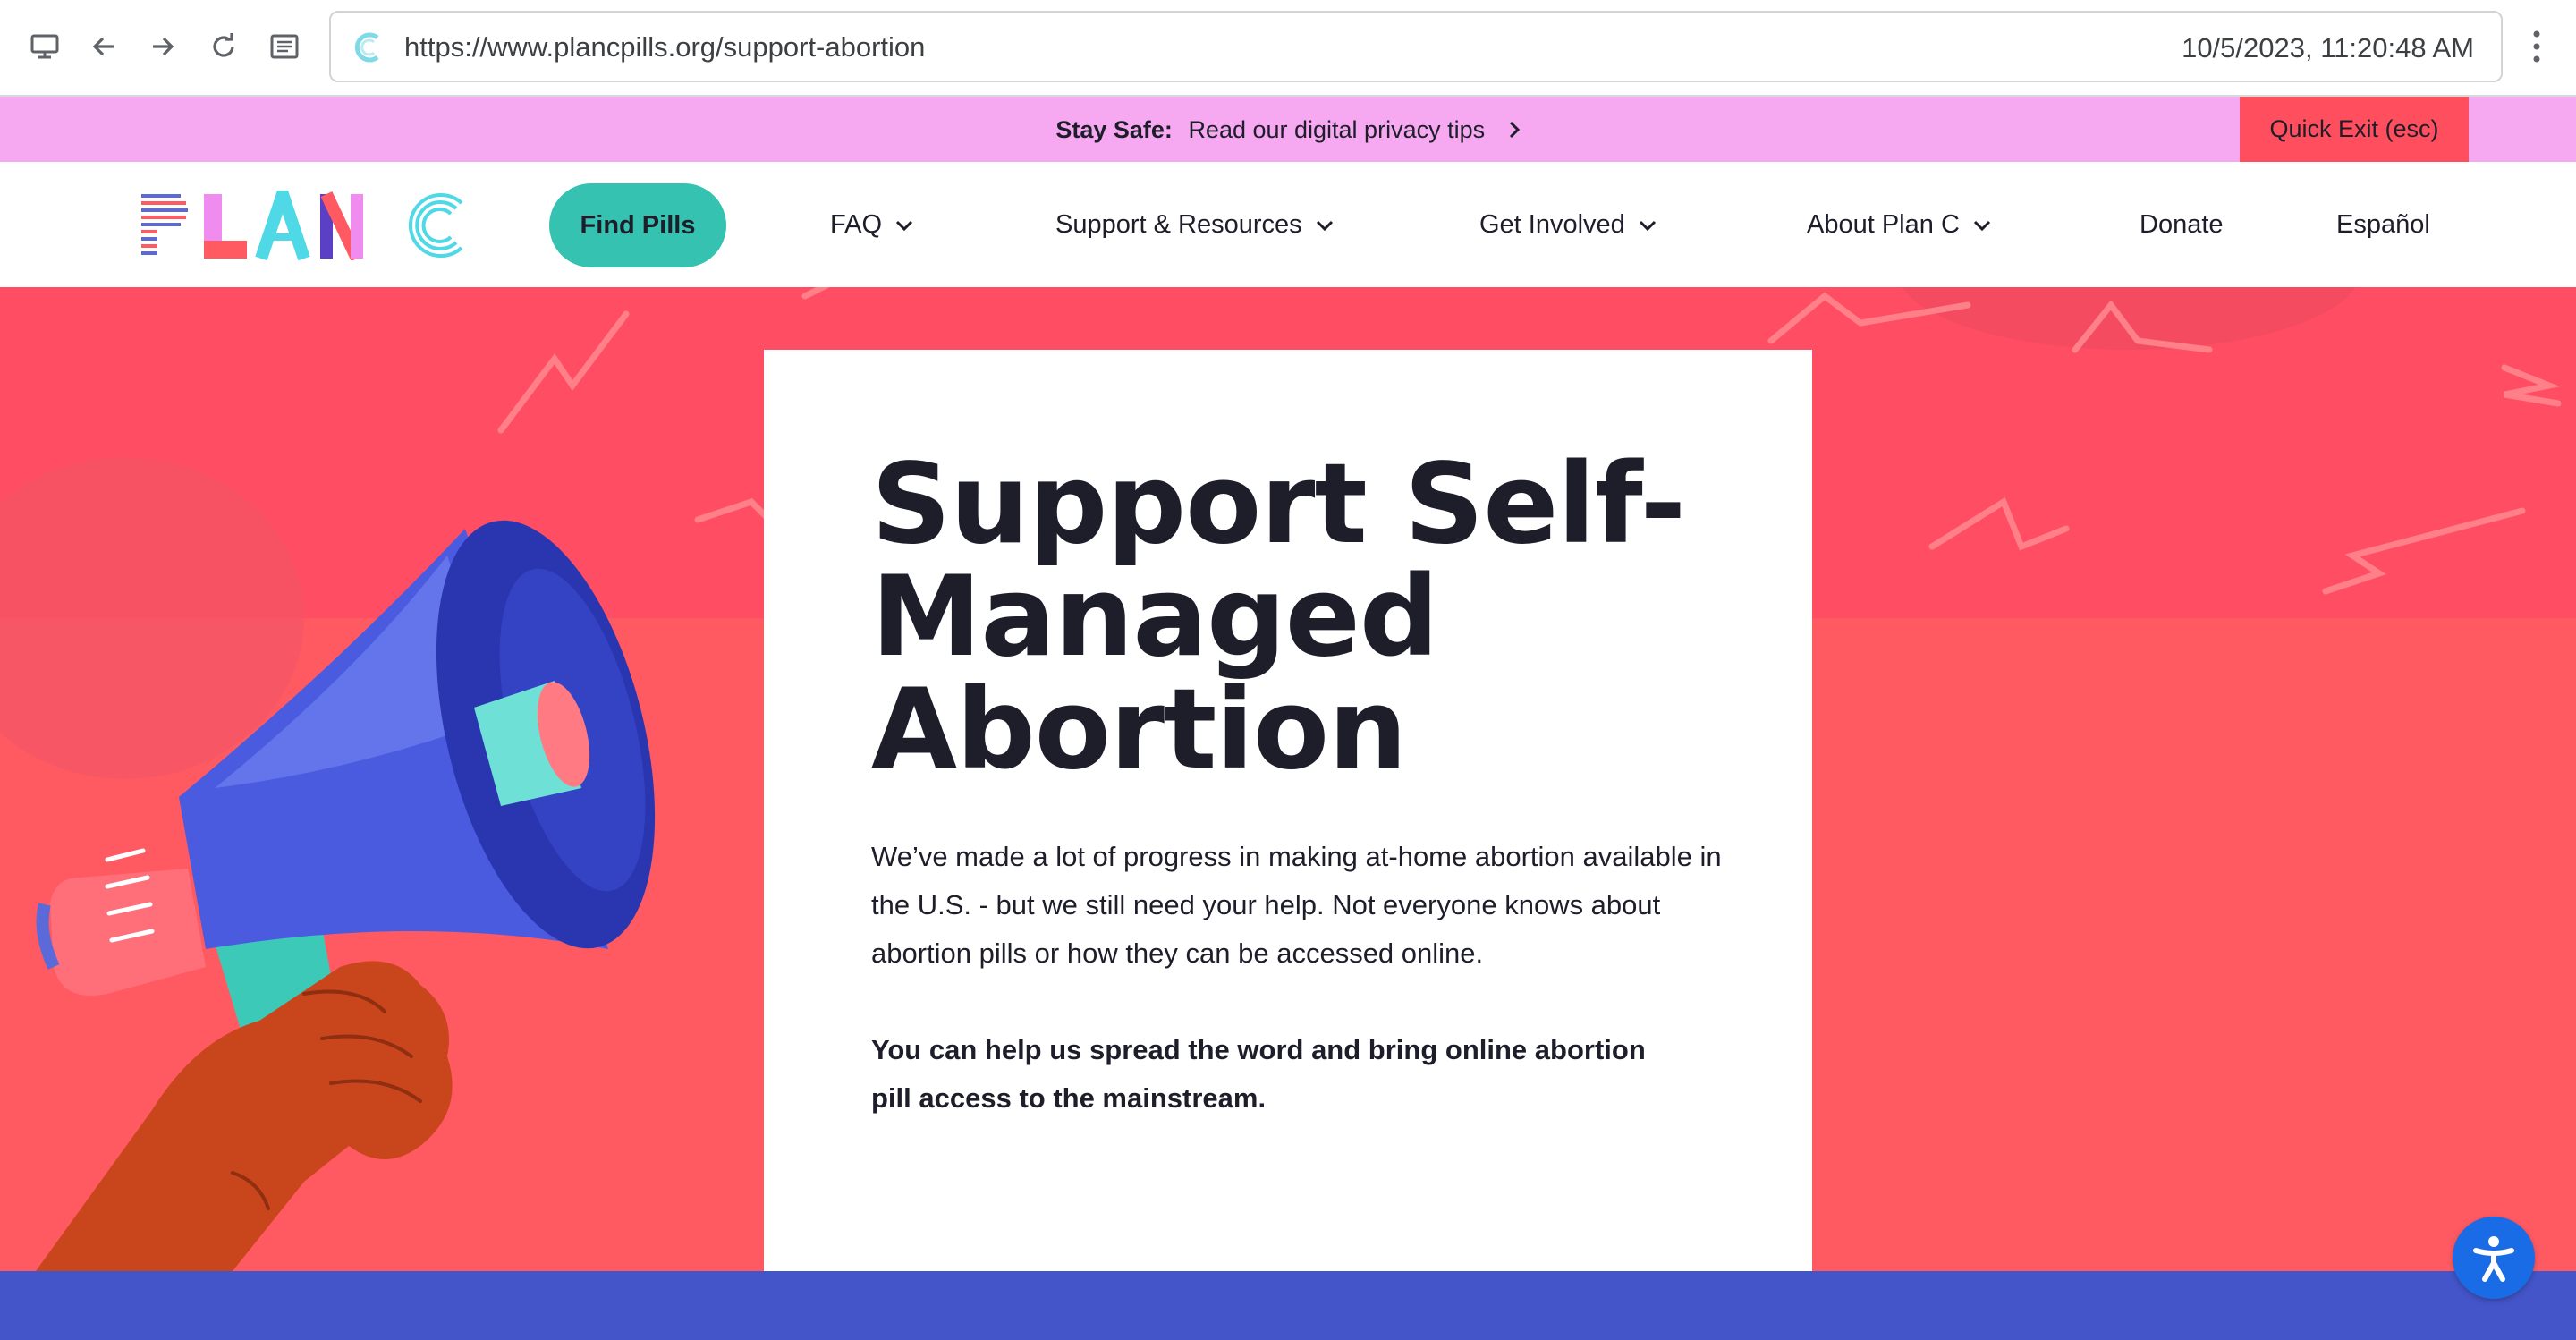  I want to click on accessibility-icon, so click(2493, 1259).